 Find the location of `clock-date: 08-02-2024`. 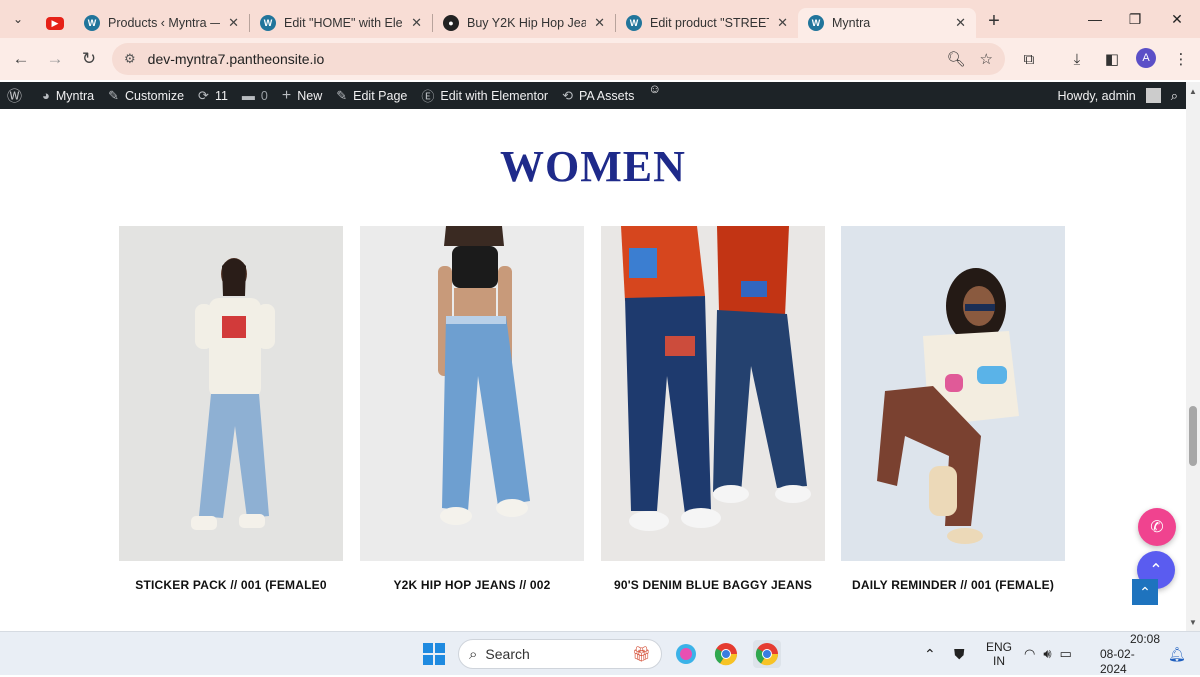

clock-date: 08-02-2024 is located at coordinates (1117, 661).